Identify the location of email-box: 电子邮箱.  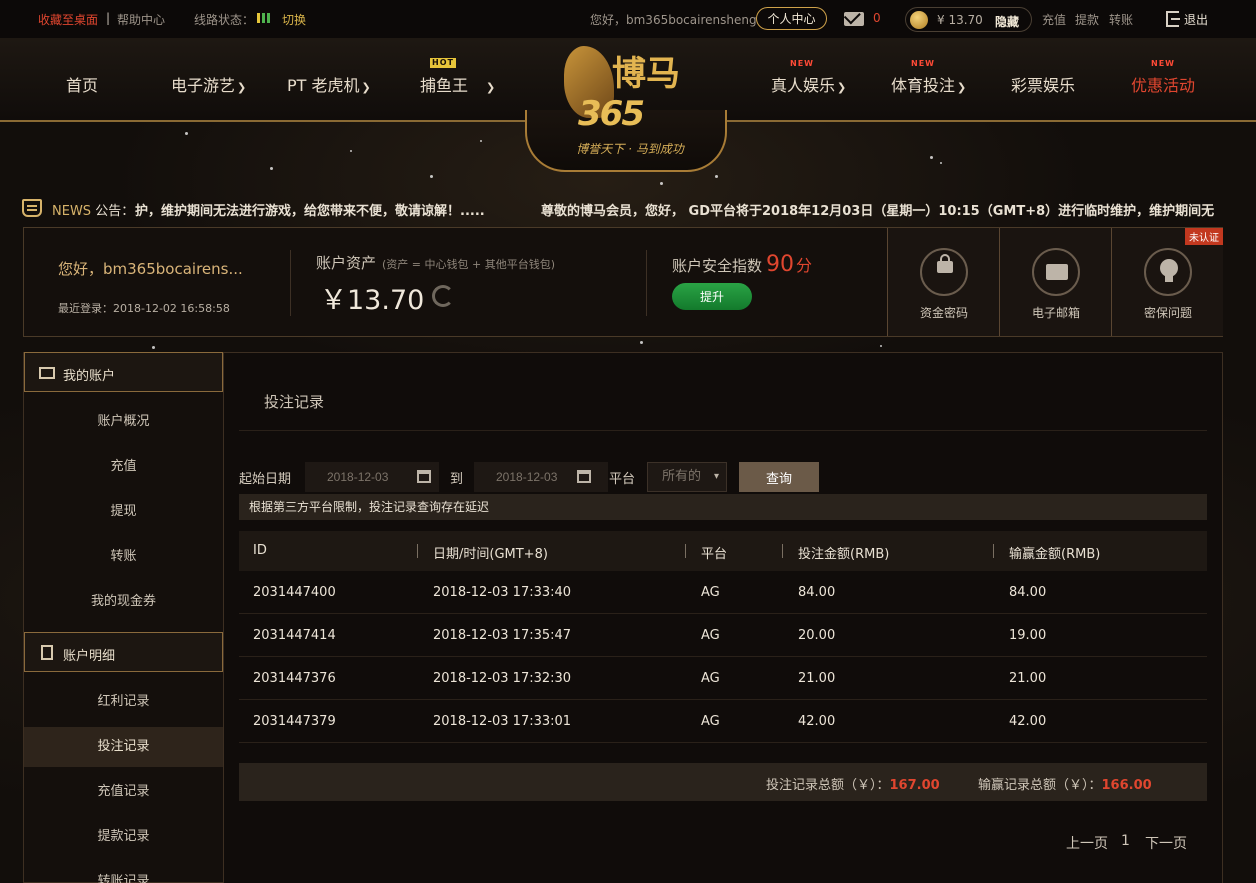
(1055, 282).